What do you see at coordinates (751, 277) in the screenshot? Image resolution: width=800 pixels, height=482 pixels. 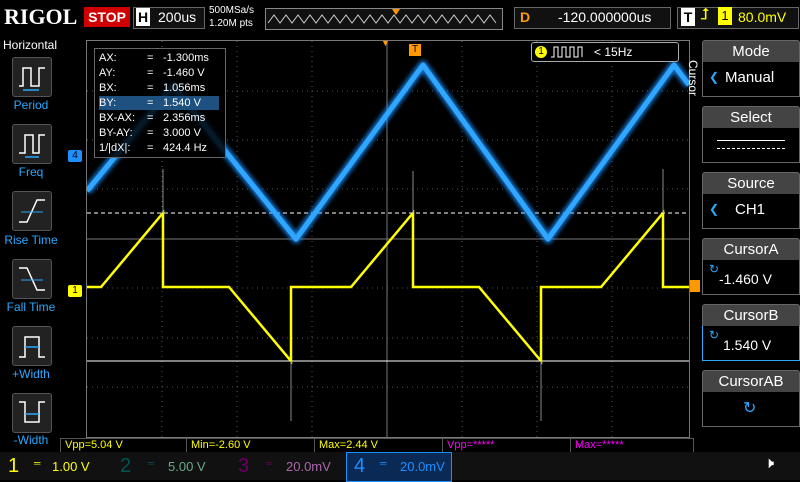 I see `cursor-a-menu-button: ↻ -1.460 V` at bounding box center [751, 277].